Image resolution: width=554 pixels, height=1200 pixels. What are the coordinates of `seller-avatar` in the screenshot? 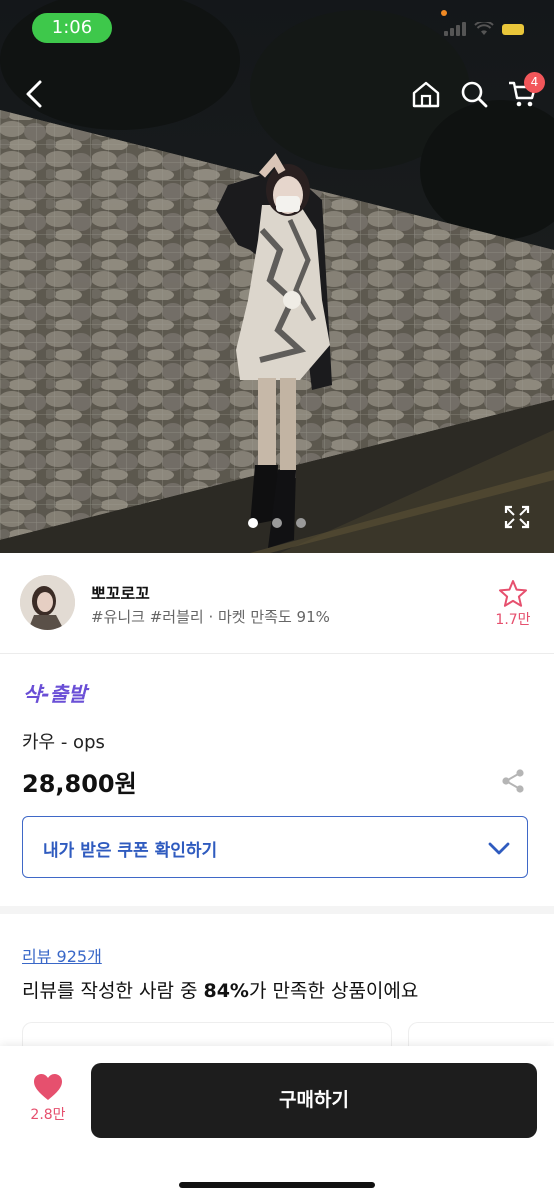 It's located at (47, 602).